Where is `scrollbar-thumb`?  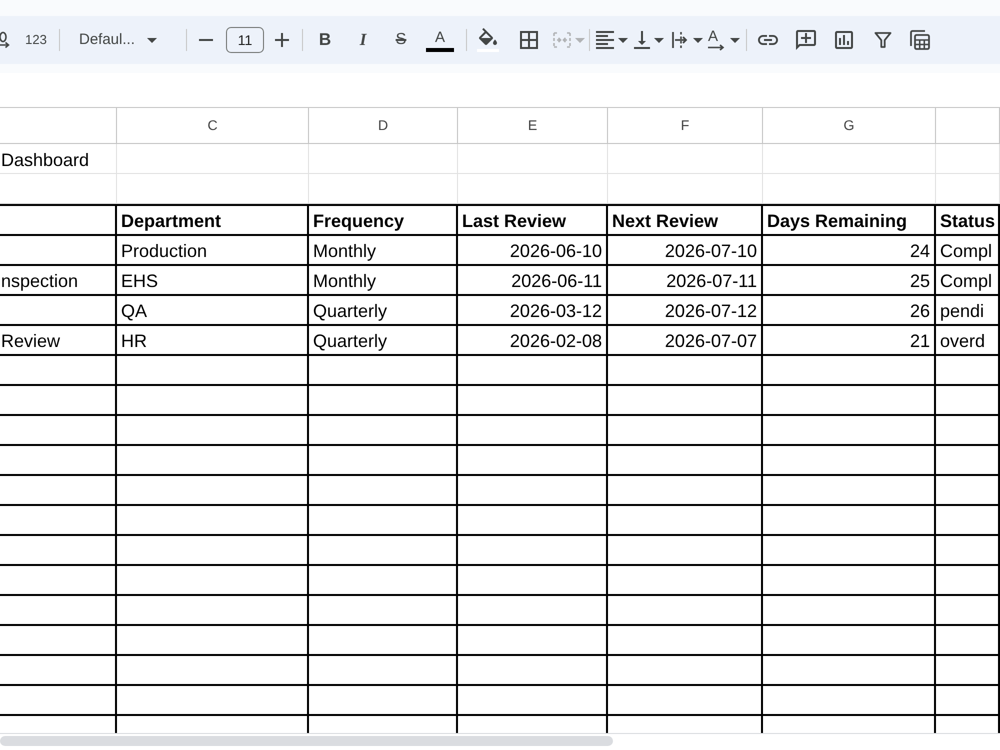
scrollbar-thumb is located at coordinates (306, 741).